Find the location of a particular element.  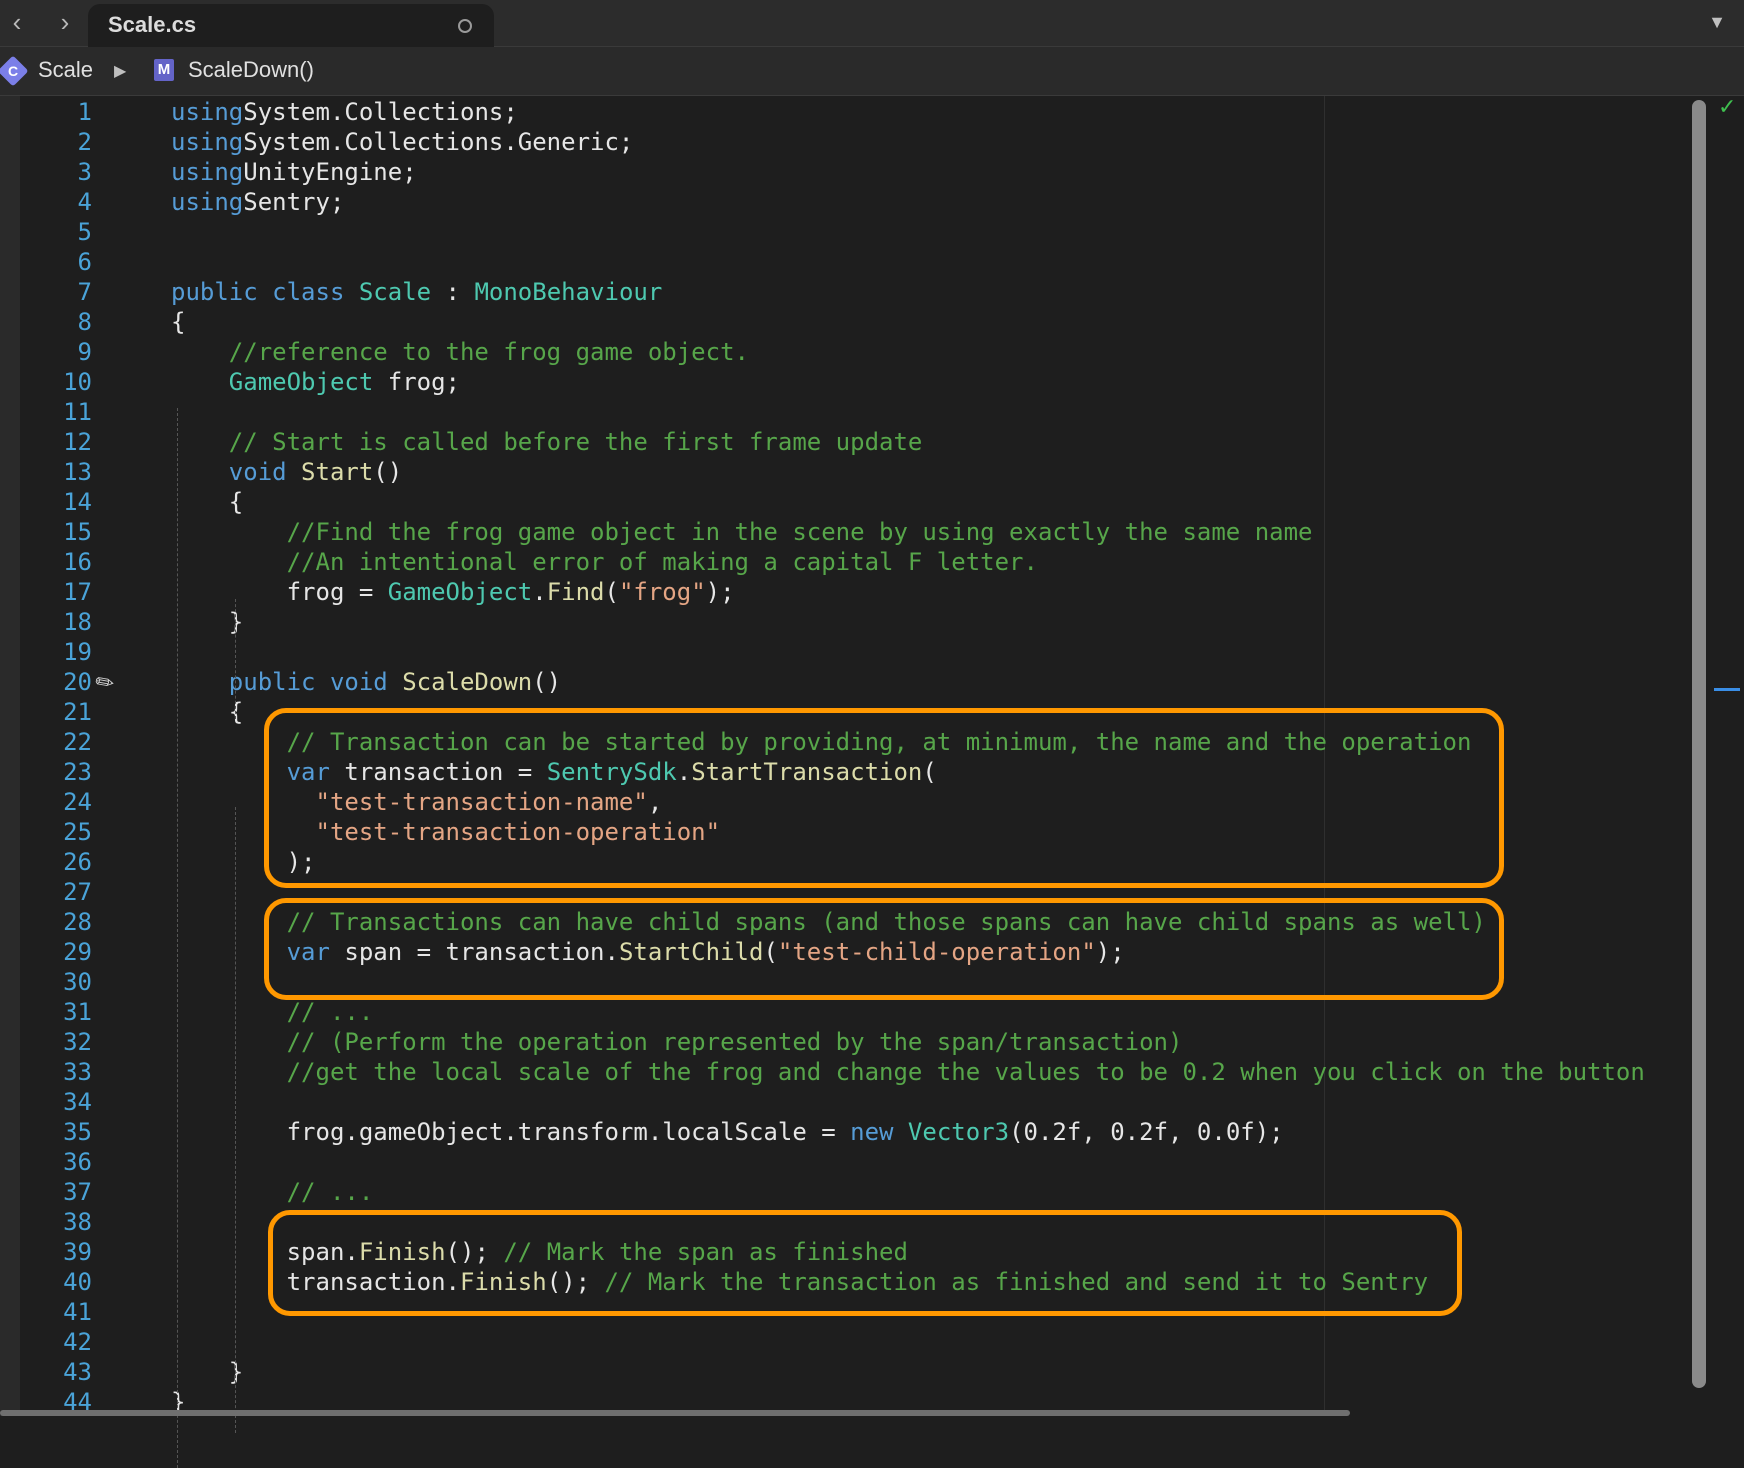

code-line: usingSystem.Collections.Generic; is located at coordinates (402, 142).